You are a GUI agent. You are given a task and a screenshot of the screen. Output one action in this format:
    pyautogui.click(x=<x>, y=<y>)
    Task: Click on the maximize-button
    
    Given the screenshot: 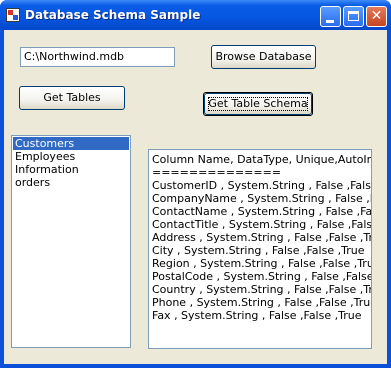 What is the action you would take?
    pyautogui.click(x=353, y=16)
    